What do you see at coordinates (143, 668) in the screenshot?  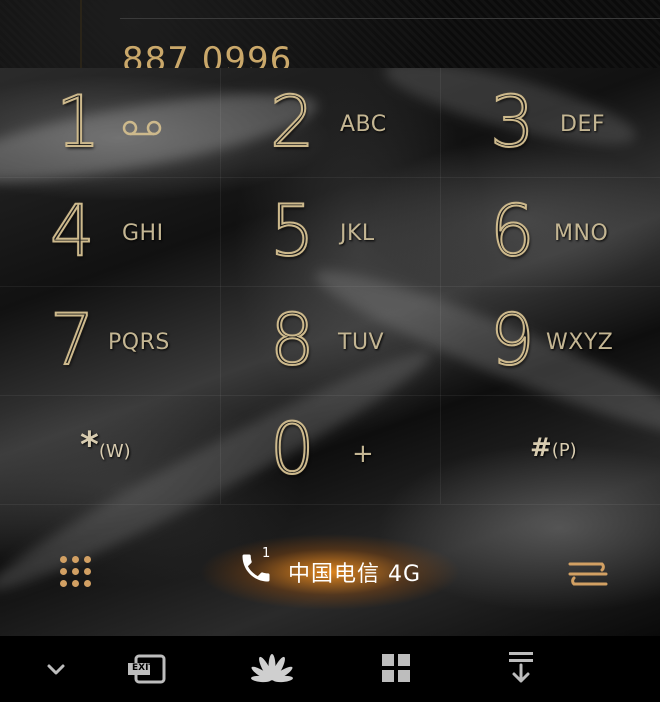 I see `exit-label: EXIT` at bounding box center [143, 668].